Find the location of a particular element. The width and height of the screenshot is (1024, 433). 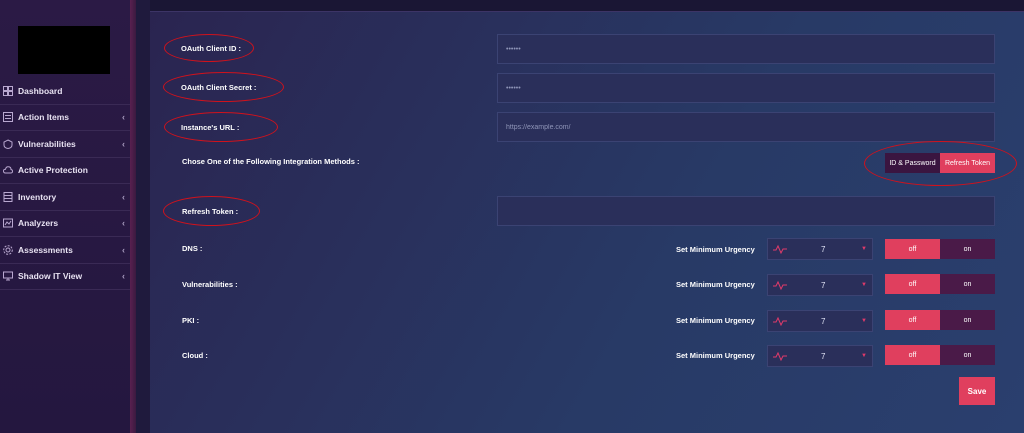

sidebar-item-label: Action Items is located at coordinates (44, 117).